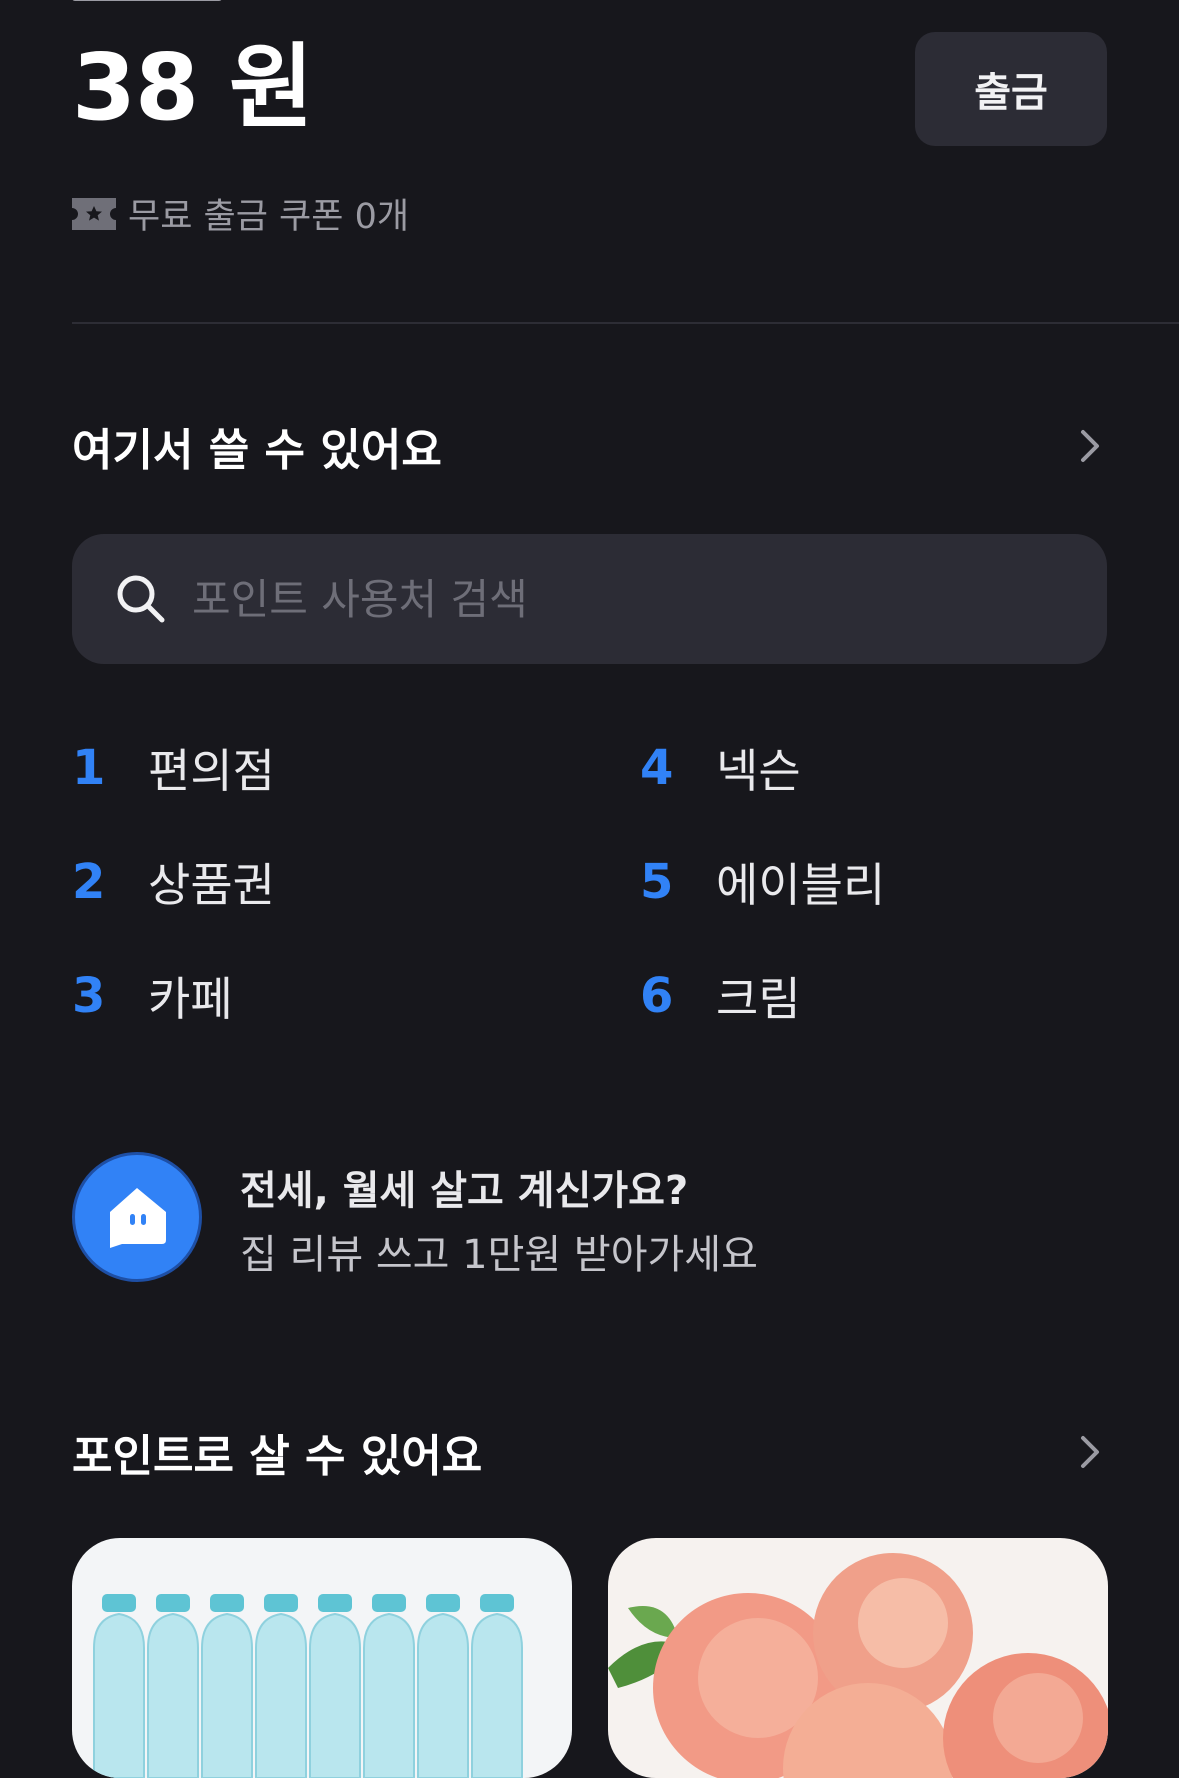  I want to click on ranking-item-5: 5 에이블리, so click(762, 882).